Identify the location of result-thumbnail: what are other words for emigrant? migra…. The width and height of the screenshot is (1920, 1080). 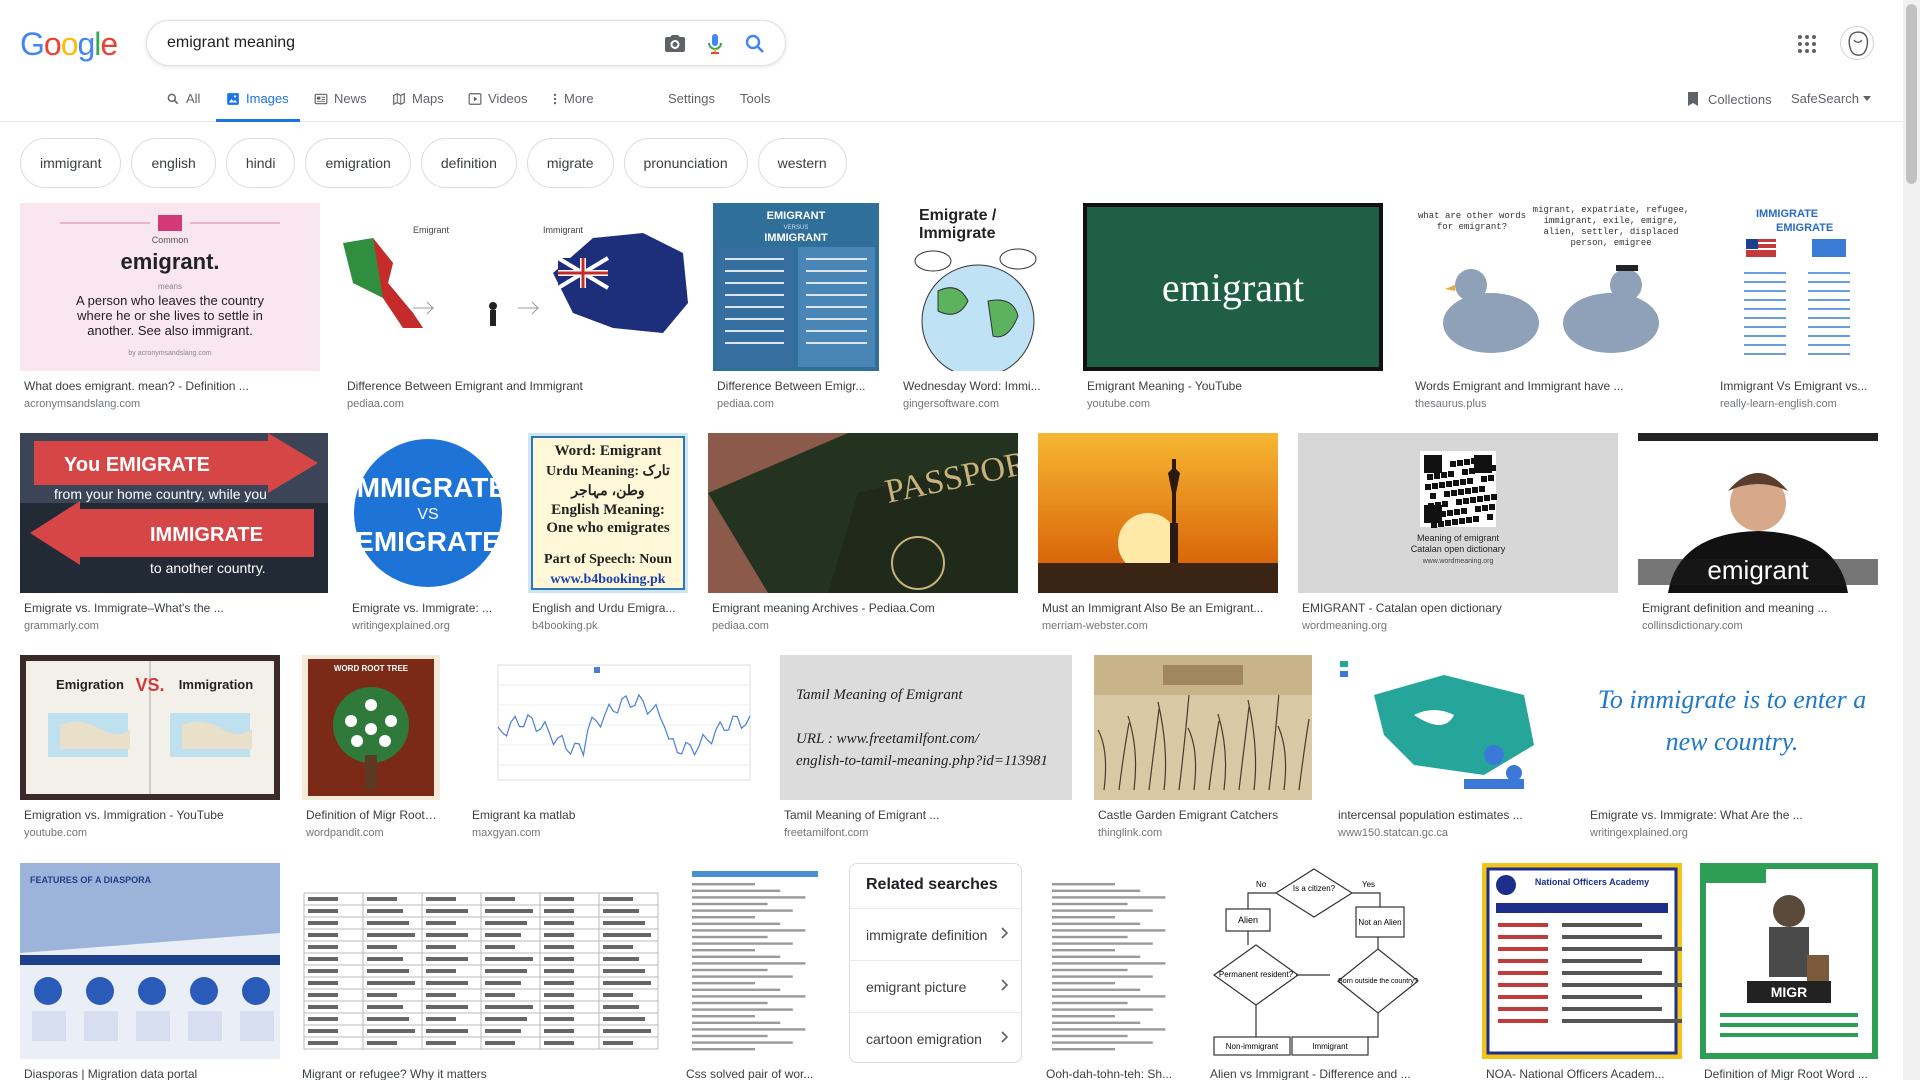
(1554, 287).